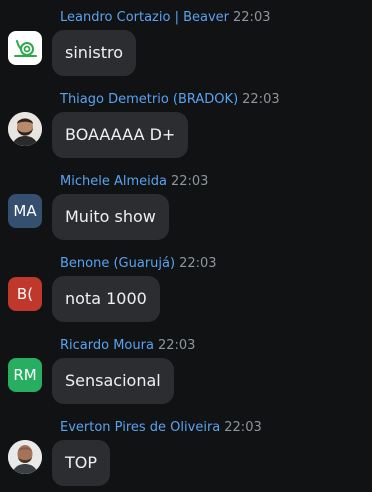 The image size is (372, 492). I want to click on sender-name: Thiago Demetrio (BRADOK), so click(149, 99).